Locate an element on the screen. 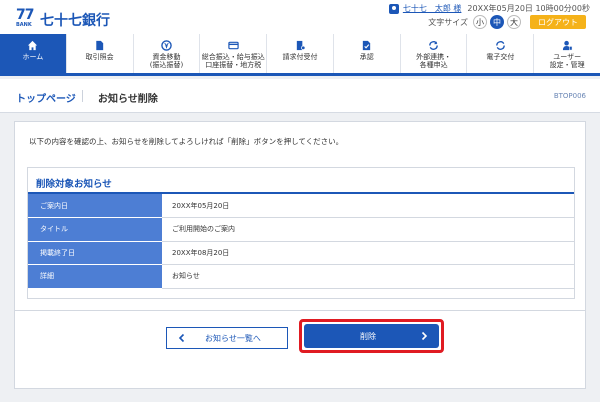 The image size is (600, 402). nav-item-bulk-transfer: 総合振込・給与振込 口座振替・地方税 is located at coordinates (234, 53).